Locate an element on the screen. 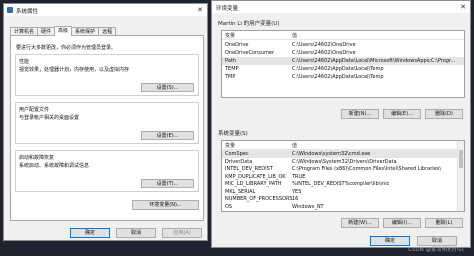  list-item: TEMP C:\Users\24602\AppData\Local\Temp is located at coordinates (343, 69).